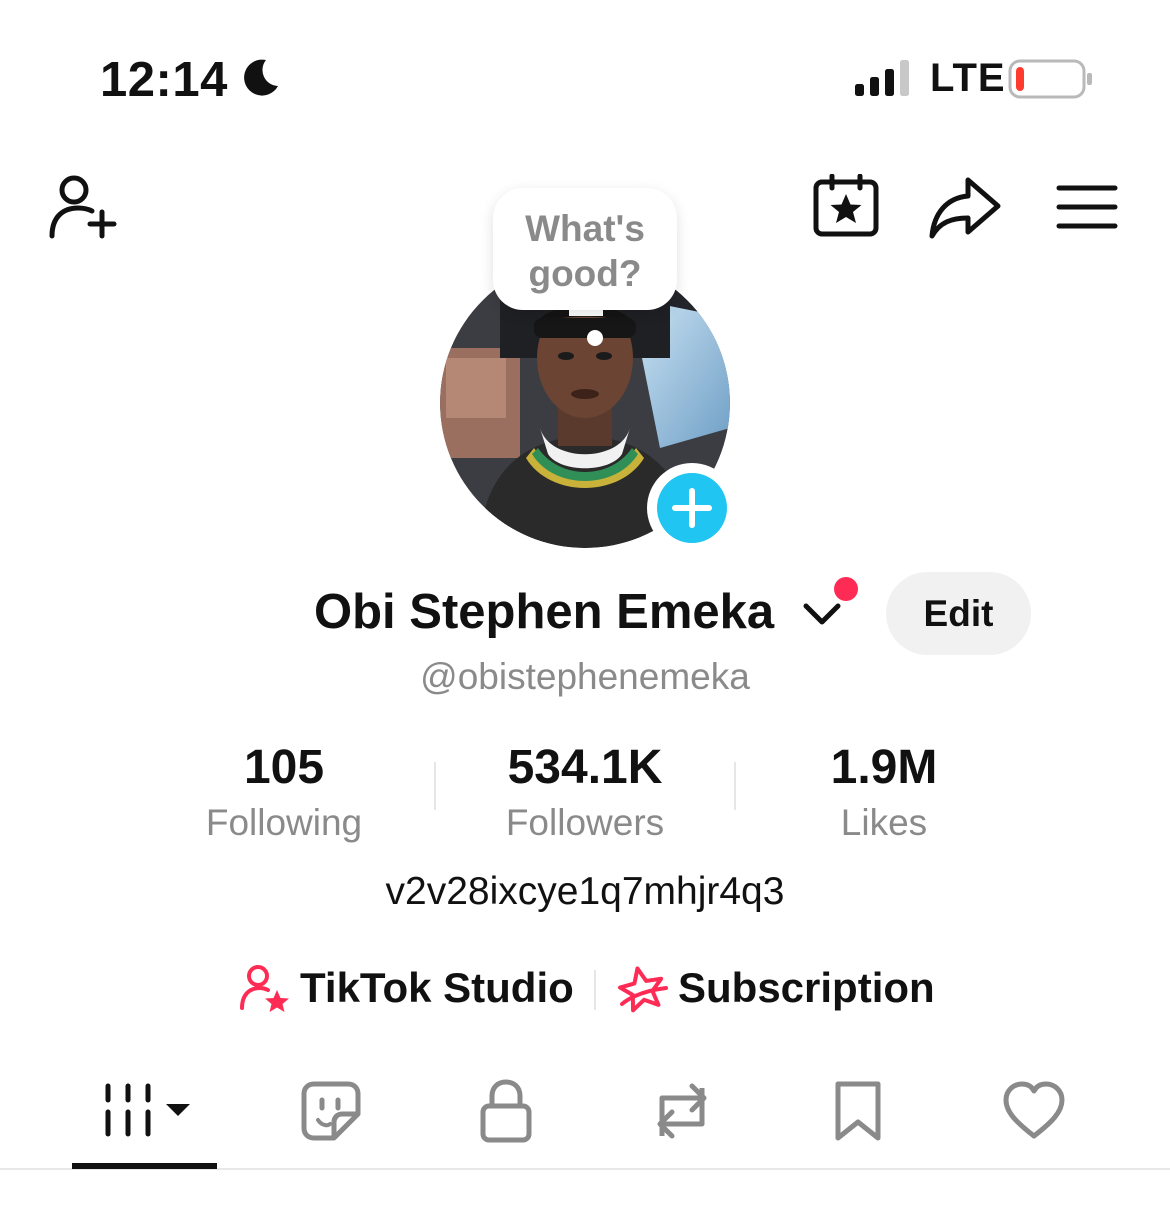 The height and width of the screenshot is (1220, 1170). I want to click on note-text: What's good?, so click(585, 251).